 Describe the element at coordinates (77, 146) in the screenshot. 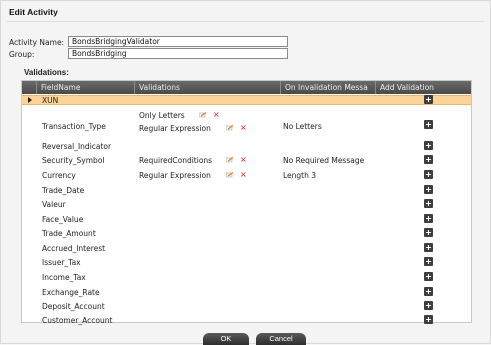

I see `field-name-cell: Reversal_Indicator` at that location.